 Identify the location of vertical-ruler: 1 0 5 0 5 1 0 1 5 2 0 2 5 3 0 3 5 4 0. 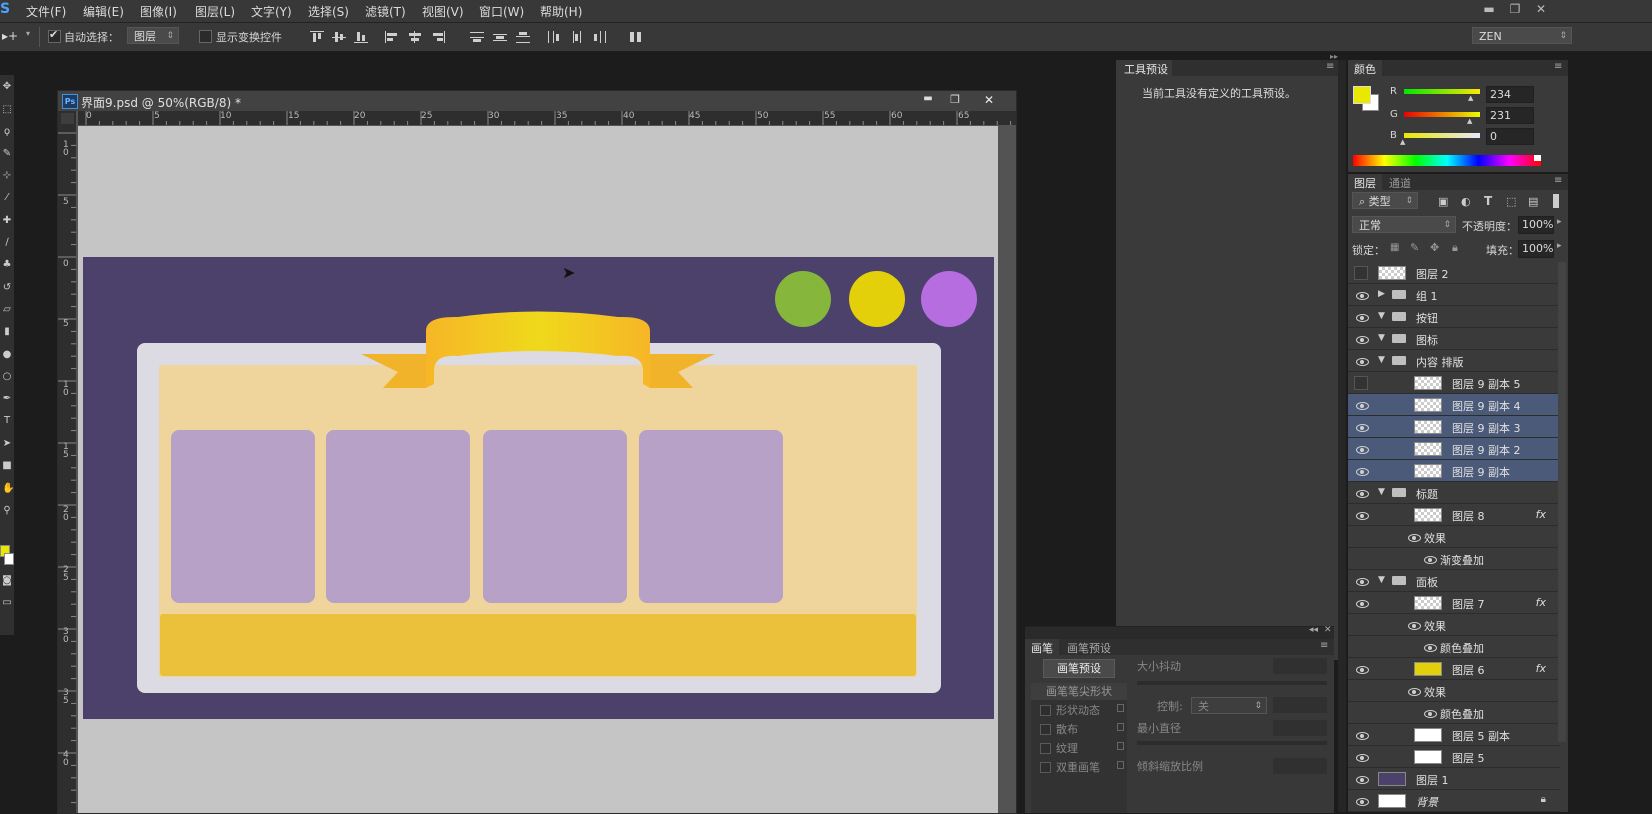
(67, 462).